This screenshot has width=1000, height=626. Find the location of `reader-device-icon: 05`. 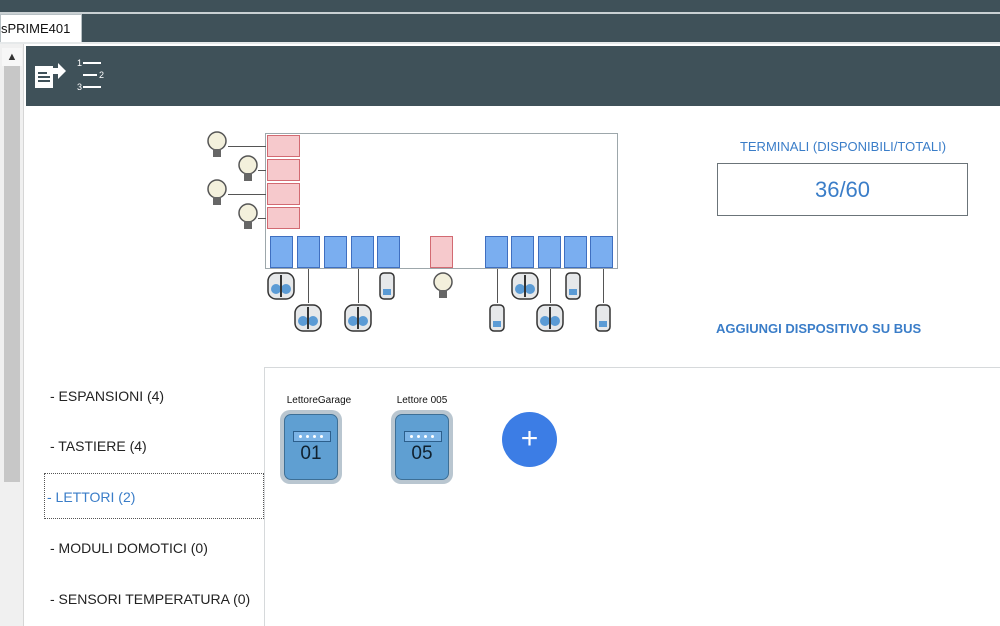

reader-device-icon: 05 is located at coordinates (422, 447).